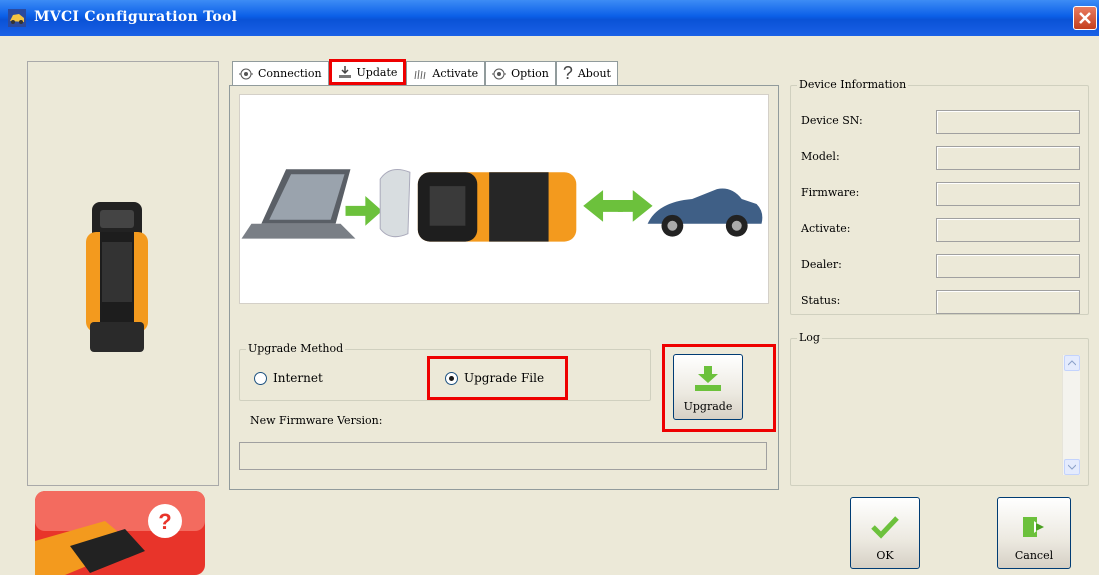  Describe the element at coordinates (298, 204) in the screenshot. I see `laptop-image` at that location.